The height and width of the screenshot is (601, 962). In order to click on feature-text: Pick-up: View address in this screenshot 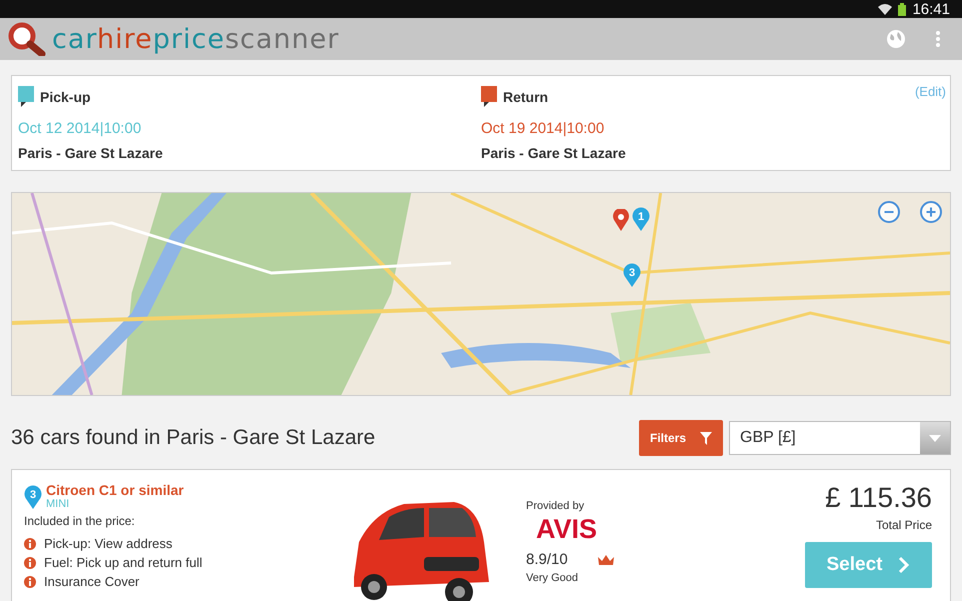, I will do `click(108, 543)`.